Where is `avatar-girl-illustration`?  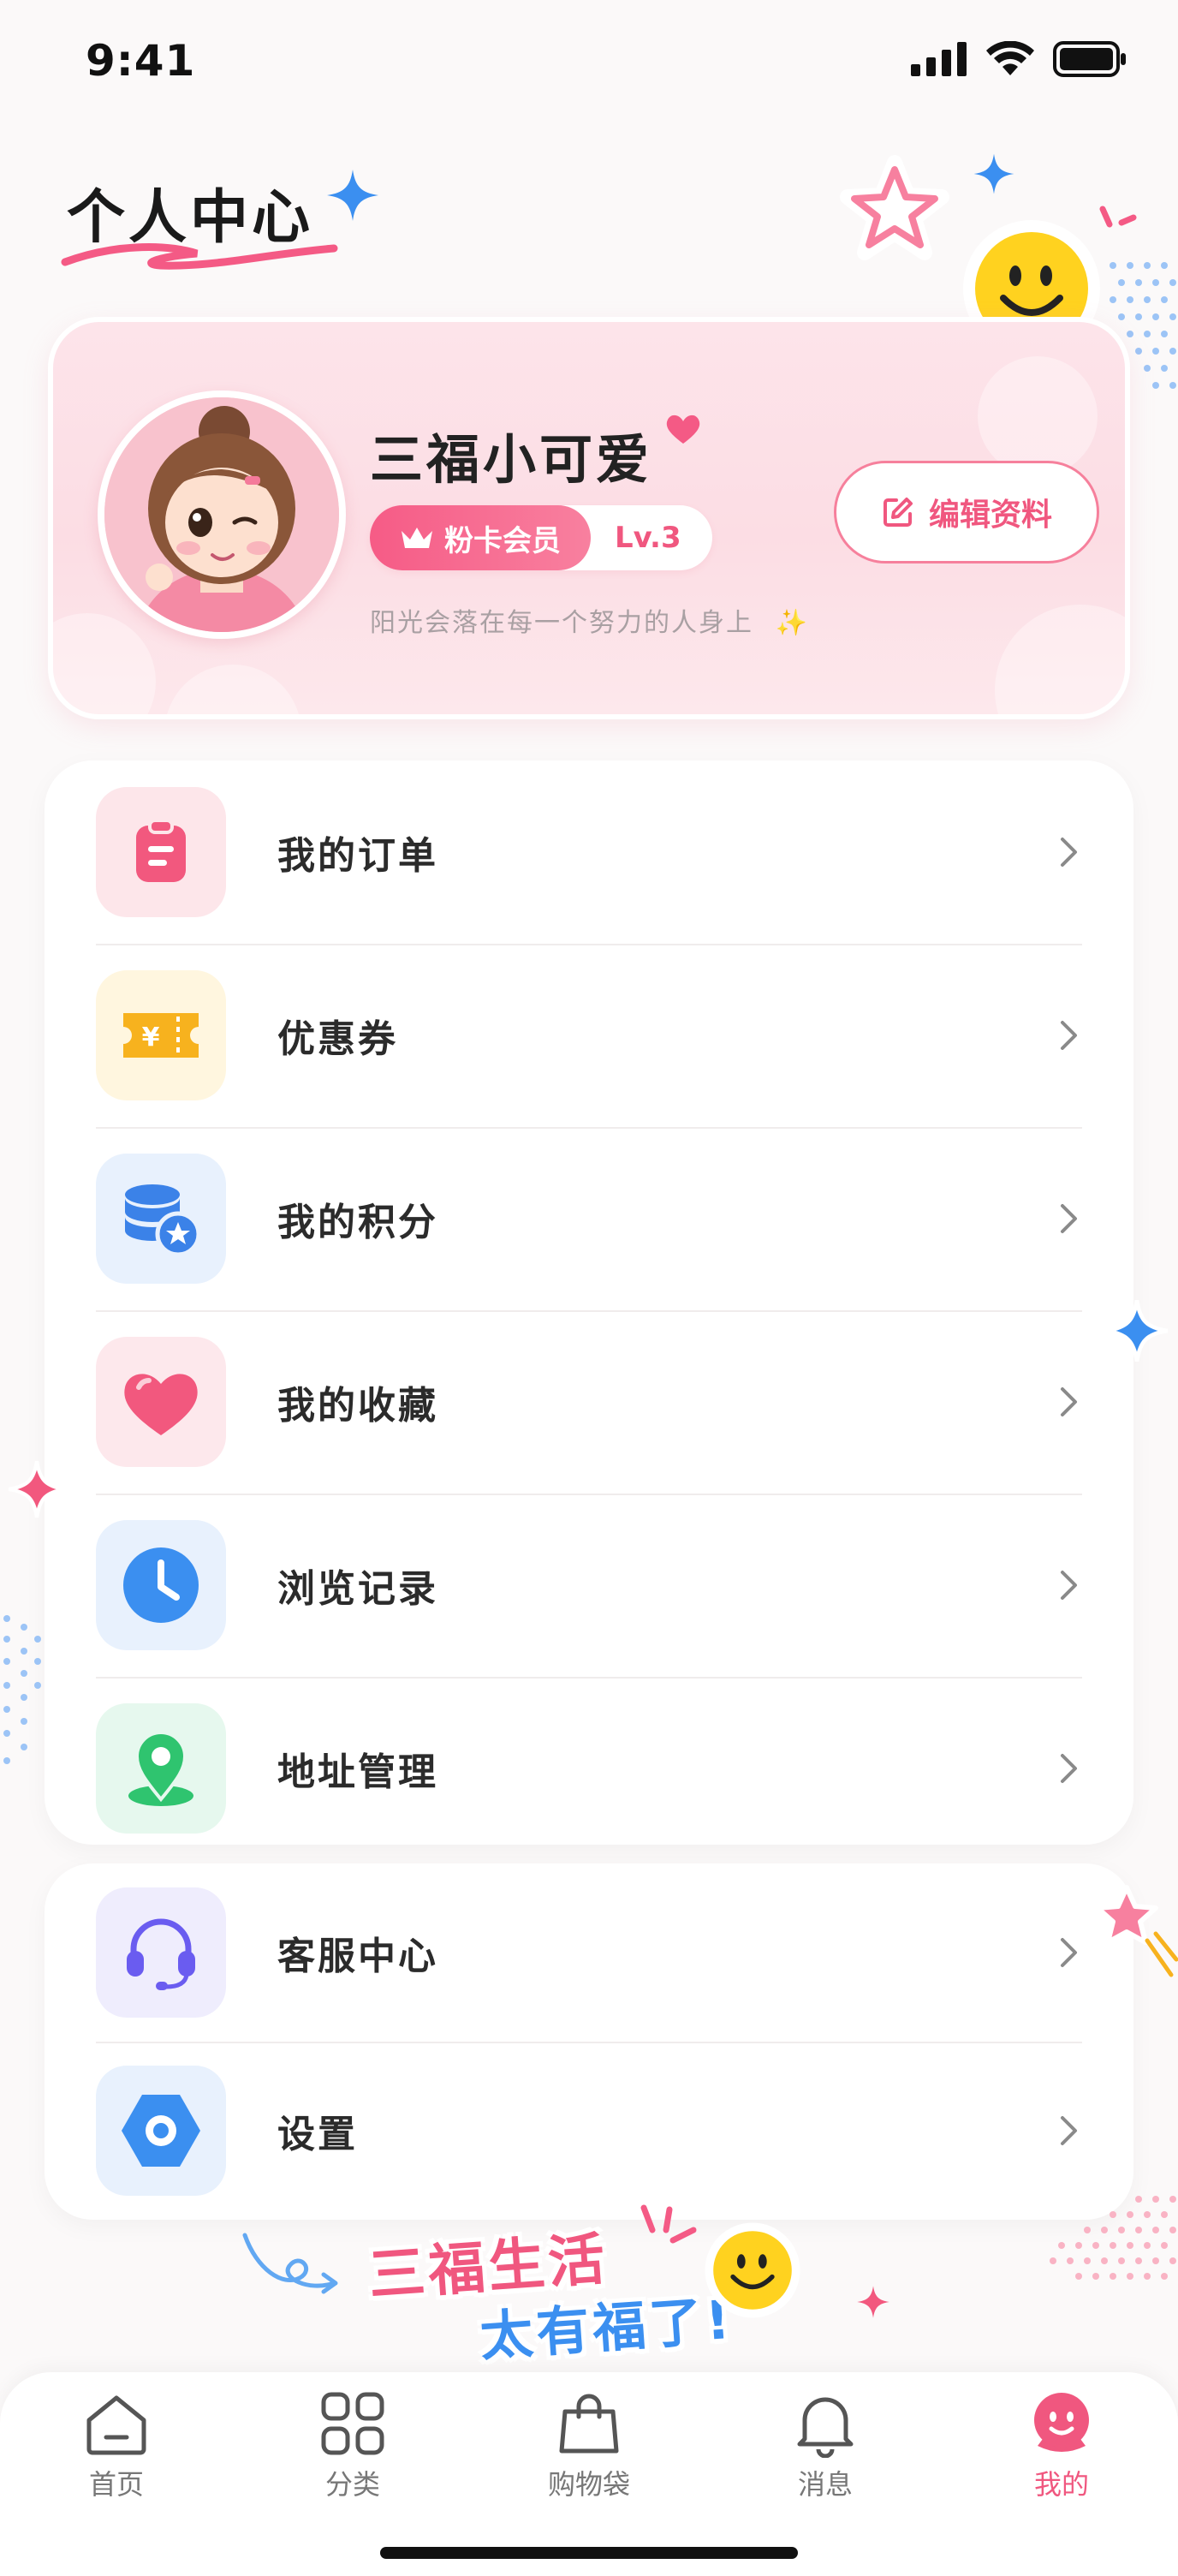 avatar-girl-illustration is located at coordinates (221, 514).